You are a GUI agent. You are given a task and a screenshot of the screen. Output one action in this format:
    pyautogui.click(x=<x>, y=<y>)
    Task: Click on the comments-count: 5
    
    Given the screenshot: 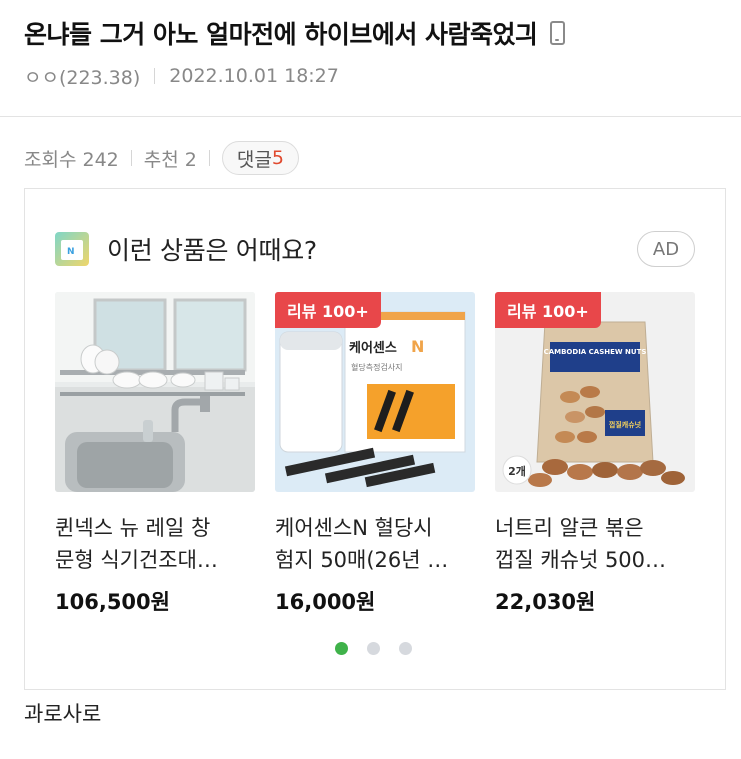 What is the action you would take?
    pyautogui.click(x=277, y=158)
    